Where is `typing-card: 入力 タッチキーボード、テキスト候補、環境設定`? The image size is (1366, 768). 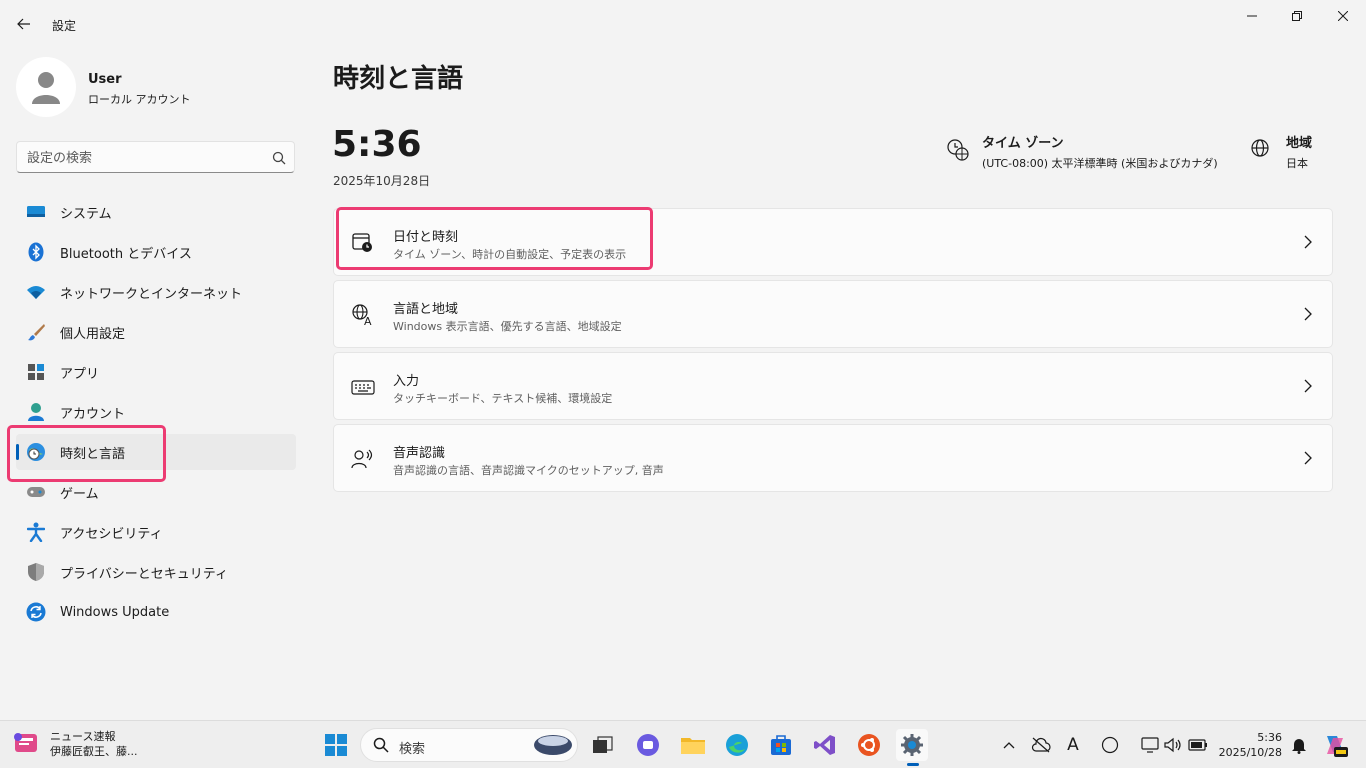
typing-card: 入力 タッチキーボード、テキスト候補、環境設定 is located at coordinates (833, 386).